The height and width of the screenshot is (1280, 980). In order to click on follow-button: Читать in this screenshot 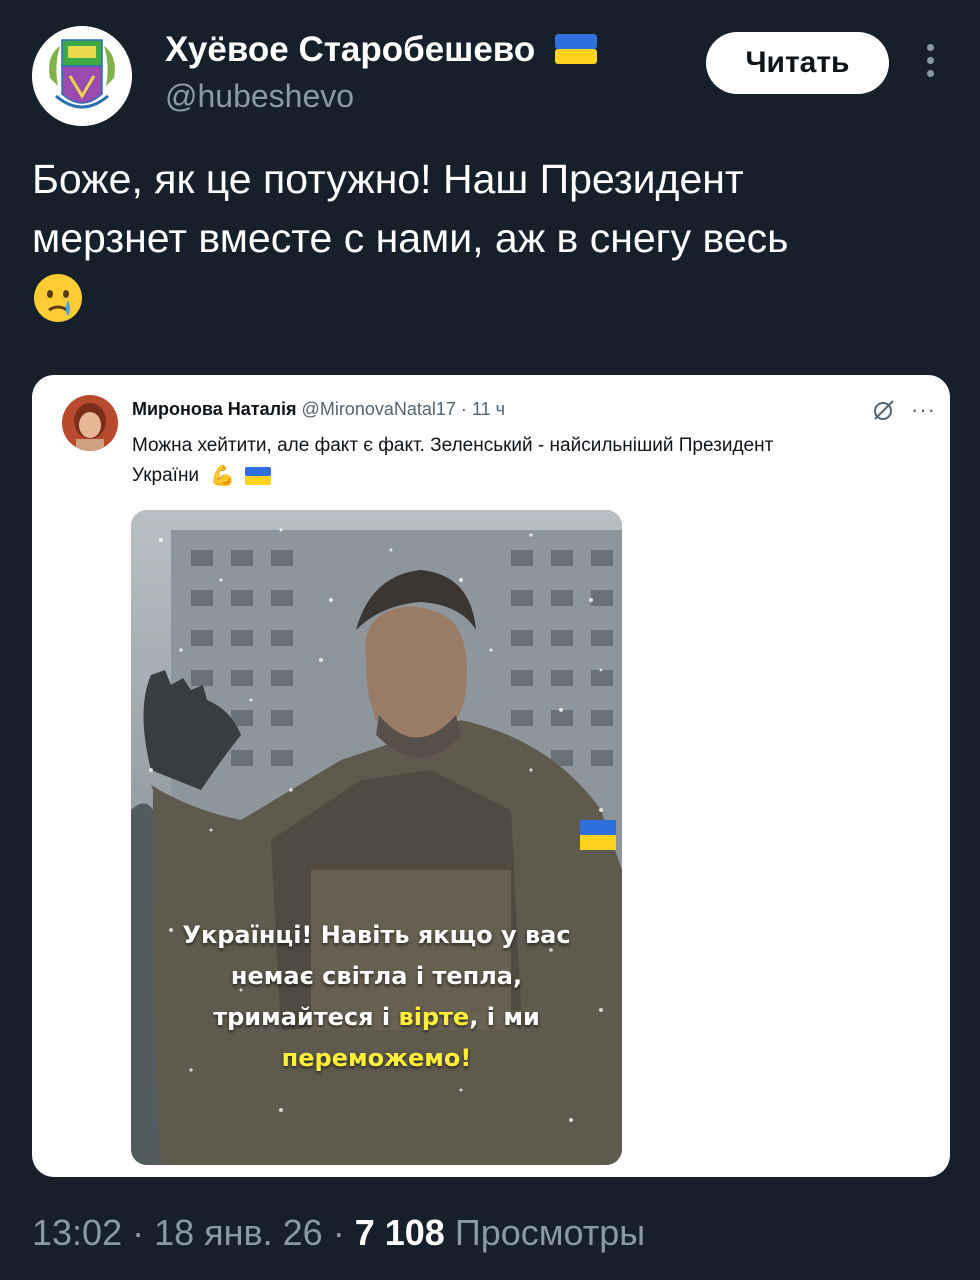, I will do `click(797, 63)`.